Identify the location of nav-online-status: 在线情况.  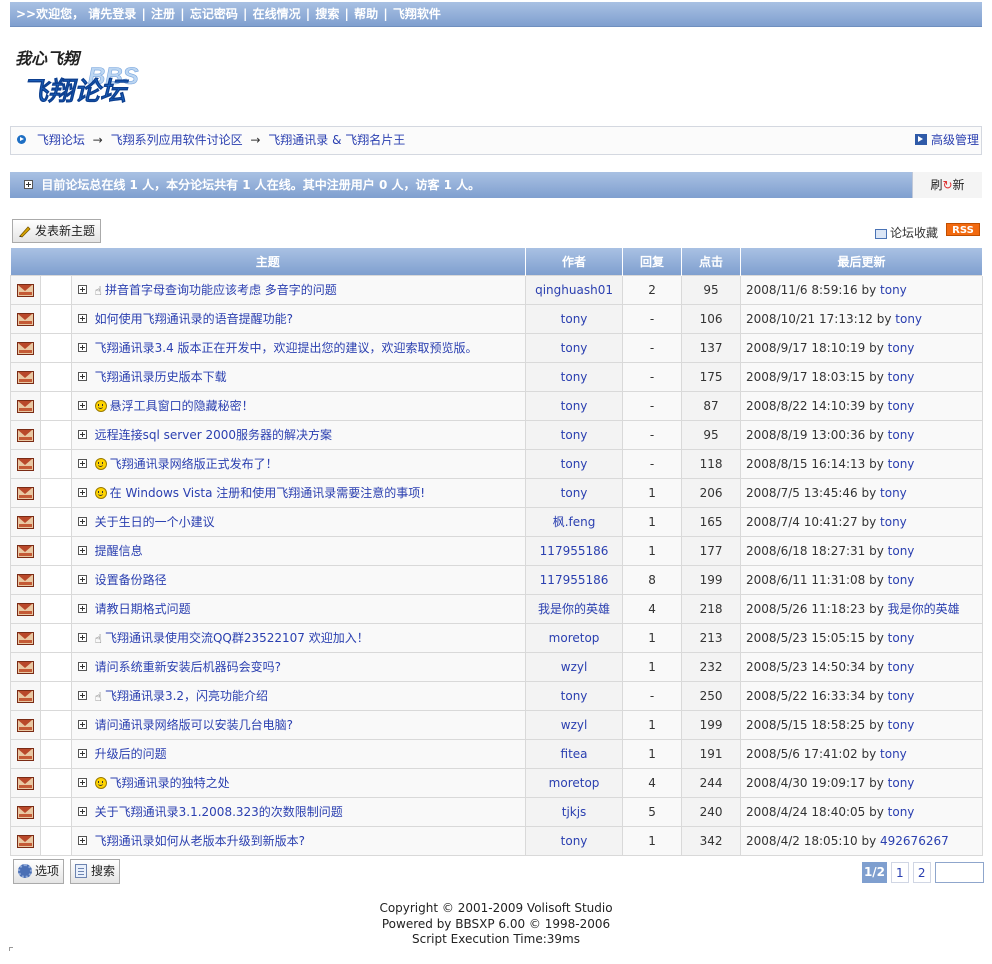
(277, 14).